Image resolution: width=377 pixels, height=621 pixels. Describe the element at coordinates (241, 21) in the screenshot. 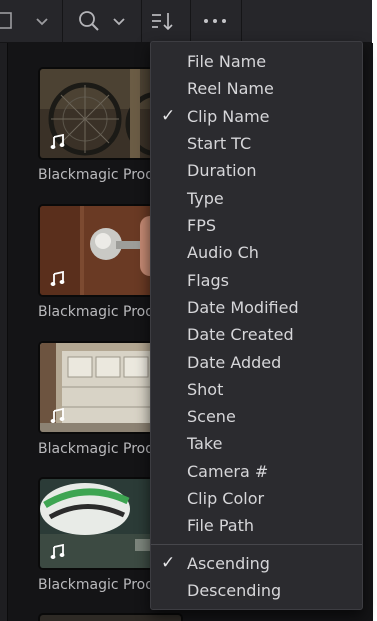

I see `toolbar-divider` at that location.